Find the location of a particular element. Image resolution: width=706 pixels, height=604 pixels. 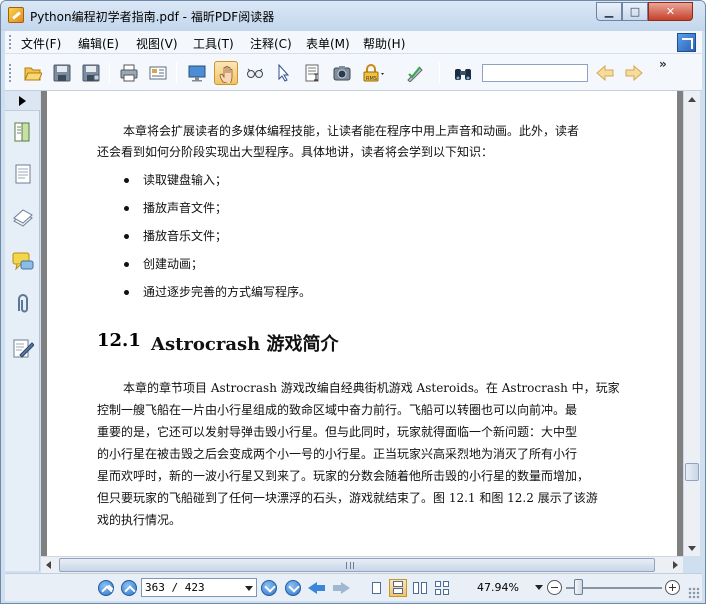

layers-icon is located at coordinates (23, 218).